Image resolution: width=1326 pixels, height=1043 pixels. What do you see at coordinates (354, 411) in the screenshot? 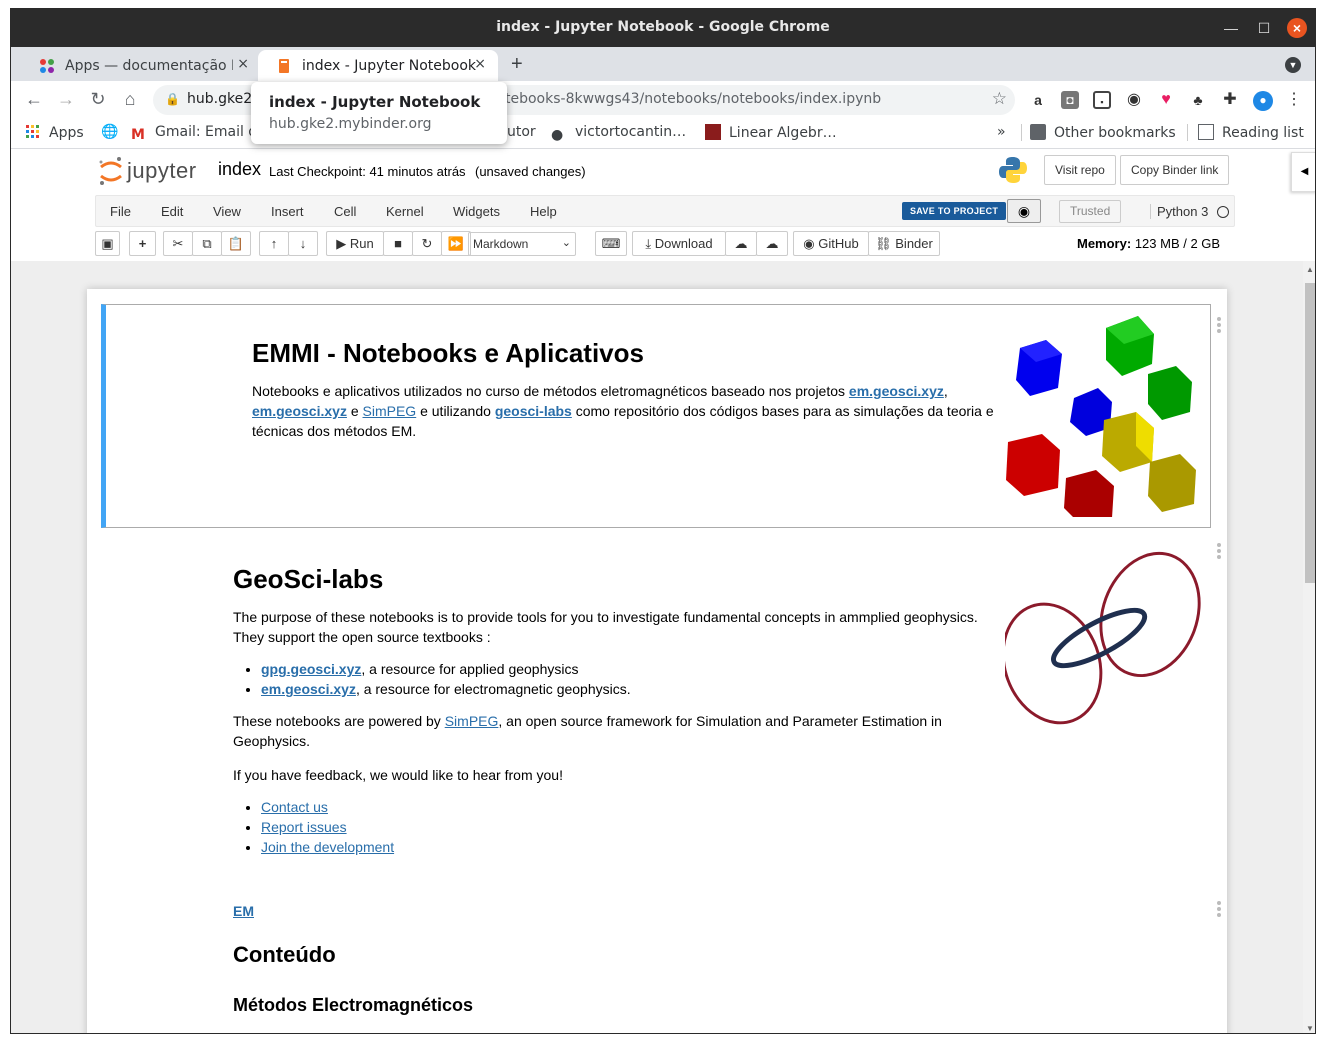
I see `text: e` at bounding box center [354, 411].